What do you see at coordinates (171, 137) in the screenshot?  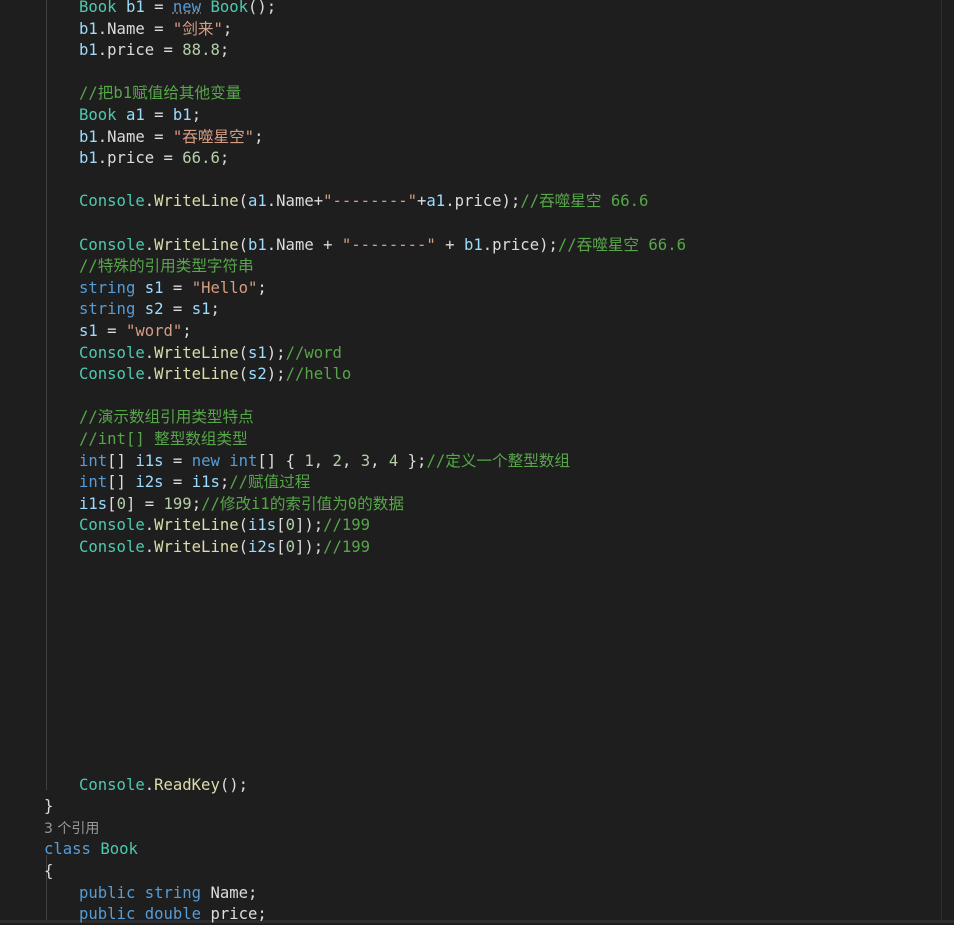 I see `code-line: b1.Name = "吞噬星空";` at bounding box center [171, 137].